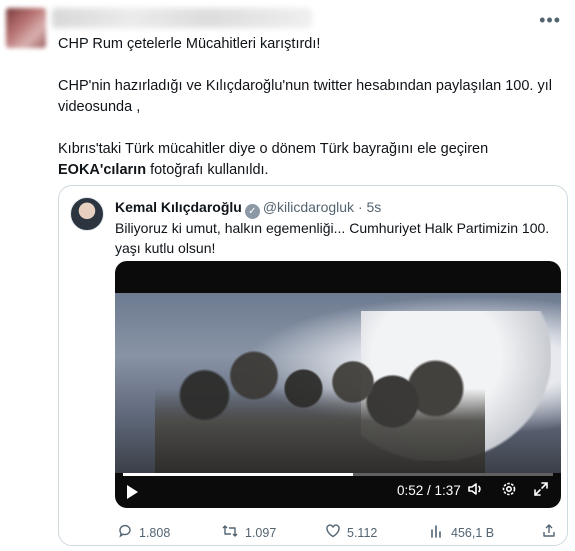 Image resolution: width=575 pixels, height=551 pixels. I want to click on share-icon, so click(549, 533).